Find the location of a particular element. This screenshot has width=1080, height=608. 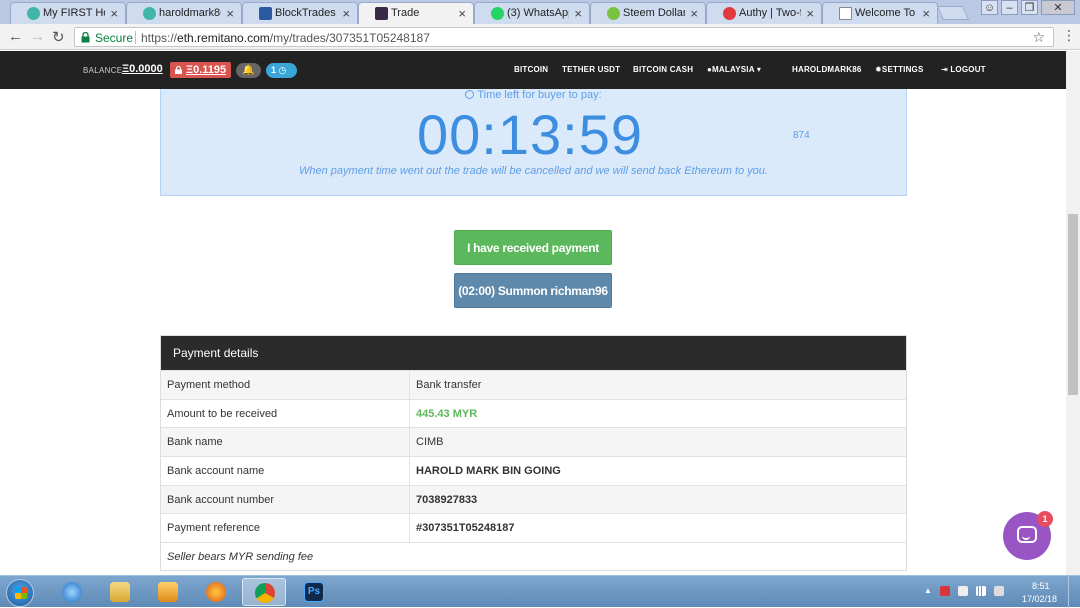

row-key: Amount to be received is located at coordinates (285, 413).